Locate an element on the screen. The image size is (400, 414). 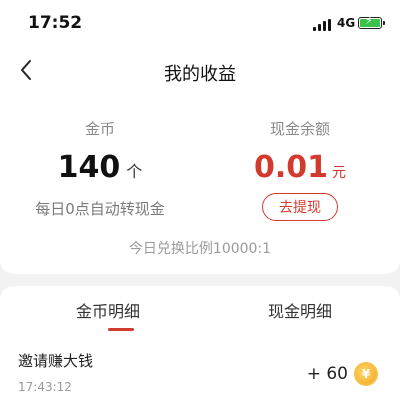
record-time: 17:43:12 is located at coordinates (45, 387).